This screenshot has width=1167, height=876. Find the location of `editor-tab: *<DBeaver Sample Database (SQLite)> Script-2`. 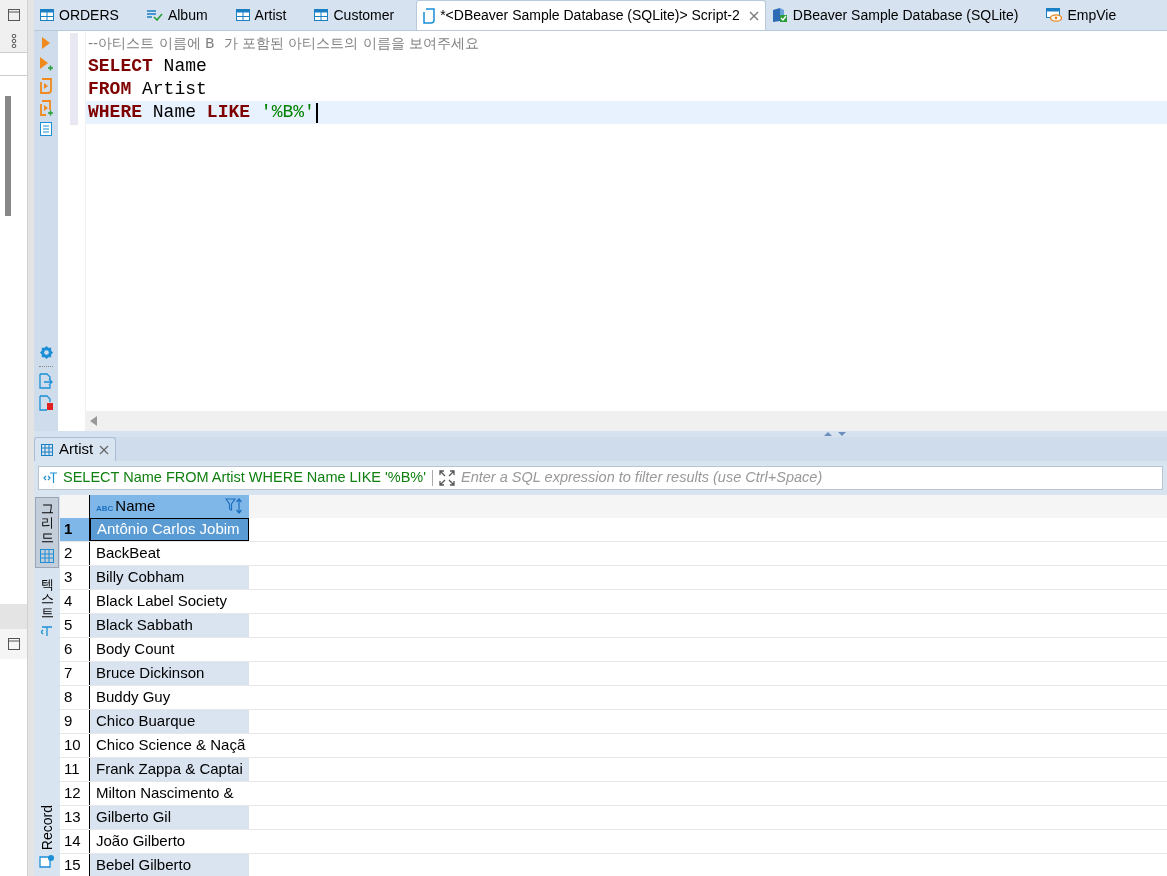

editor-tab: *<DBeaver Sample Database (SQLite)> Script-2 is located at coordinates (591, 15).